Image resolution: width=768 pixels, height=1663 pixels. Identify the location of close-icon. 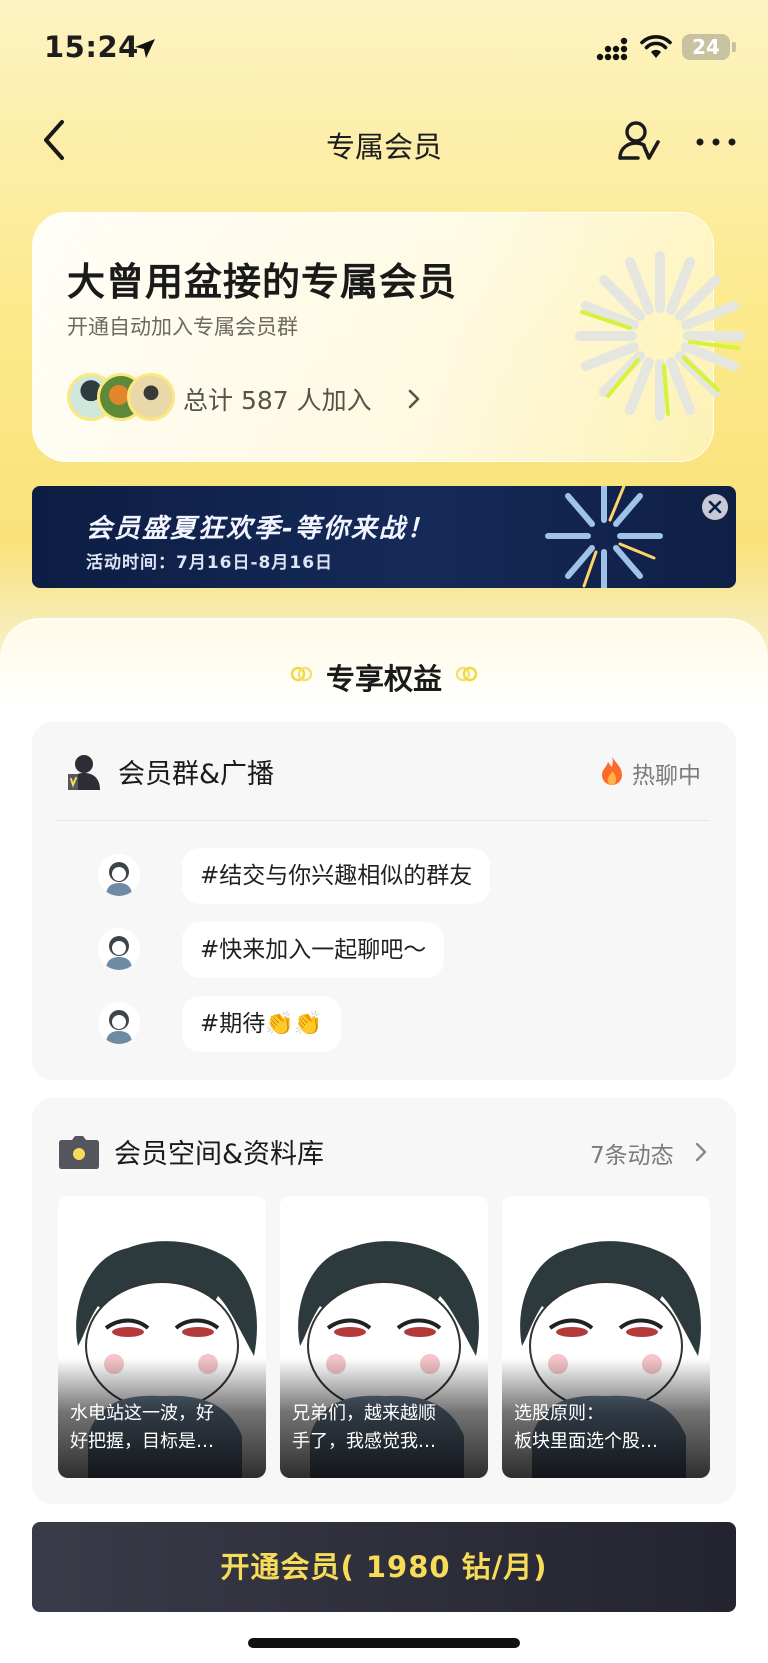
(715, 507).